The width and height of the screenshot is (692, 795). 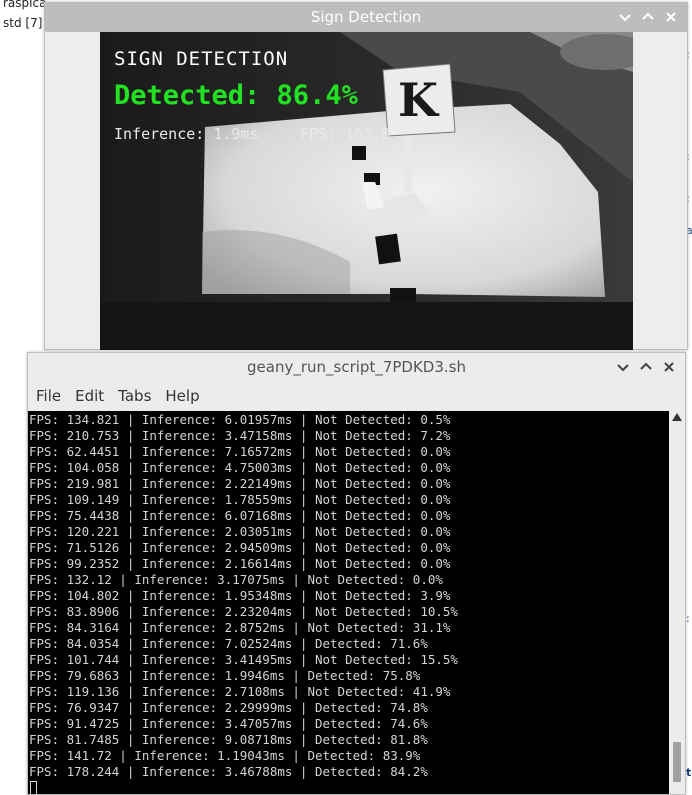 What do you see at coordinates (89, 396) in the screenshot?
I see `menu-edit: Edit` at bounding box center [89, 396].